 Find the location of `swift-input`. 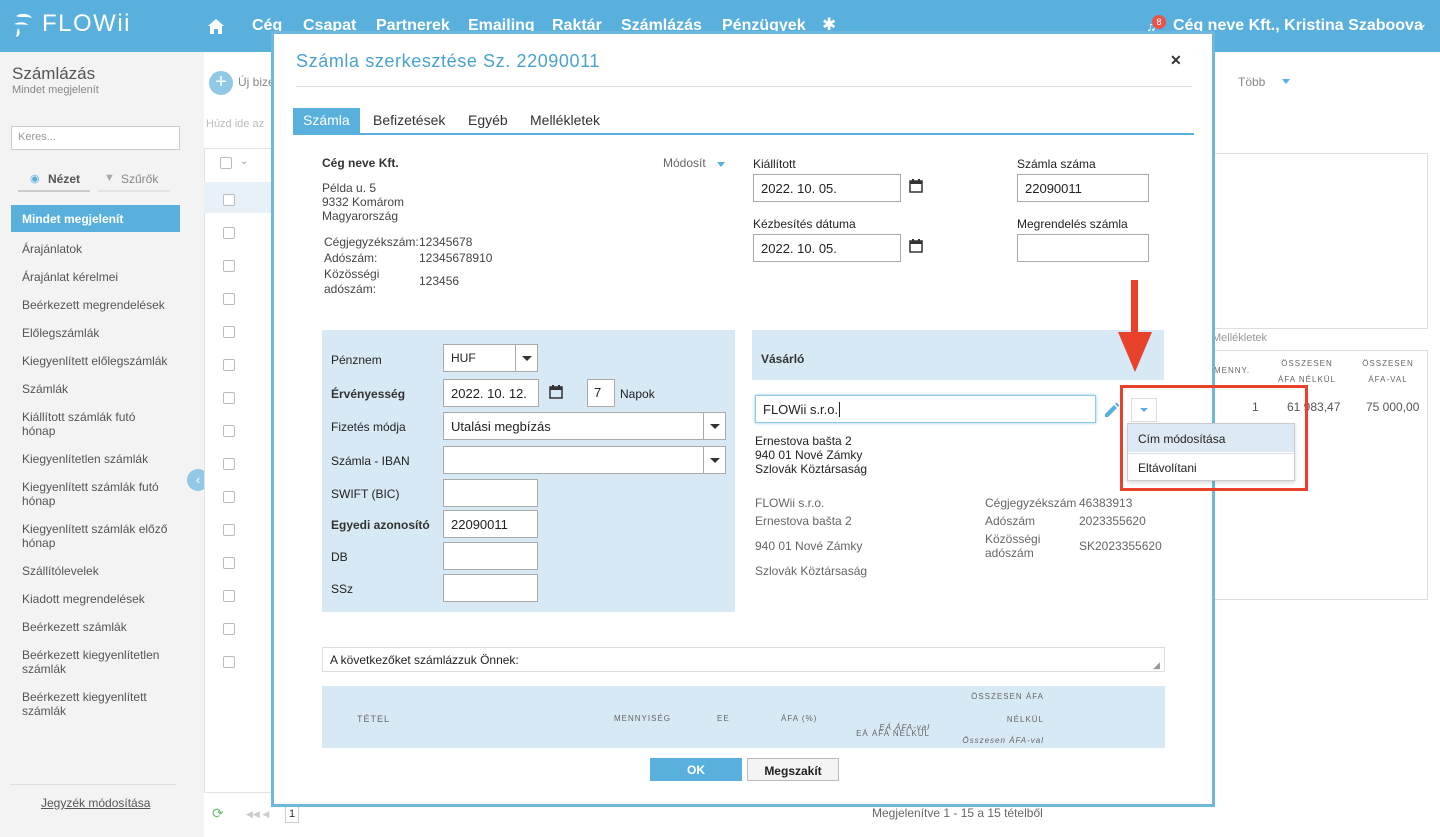

swift-input is located at coordinates (490, 493).